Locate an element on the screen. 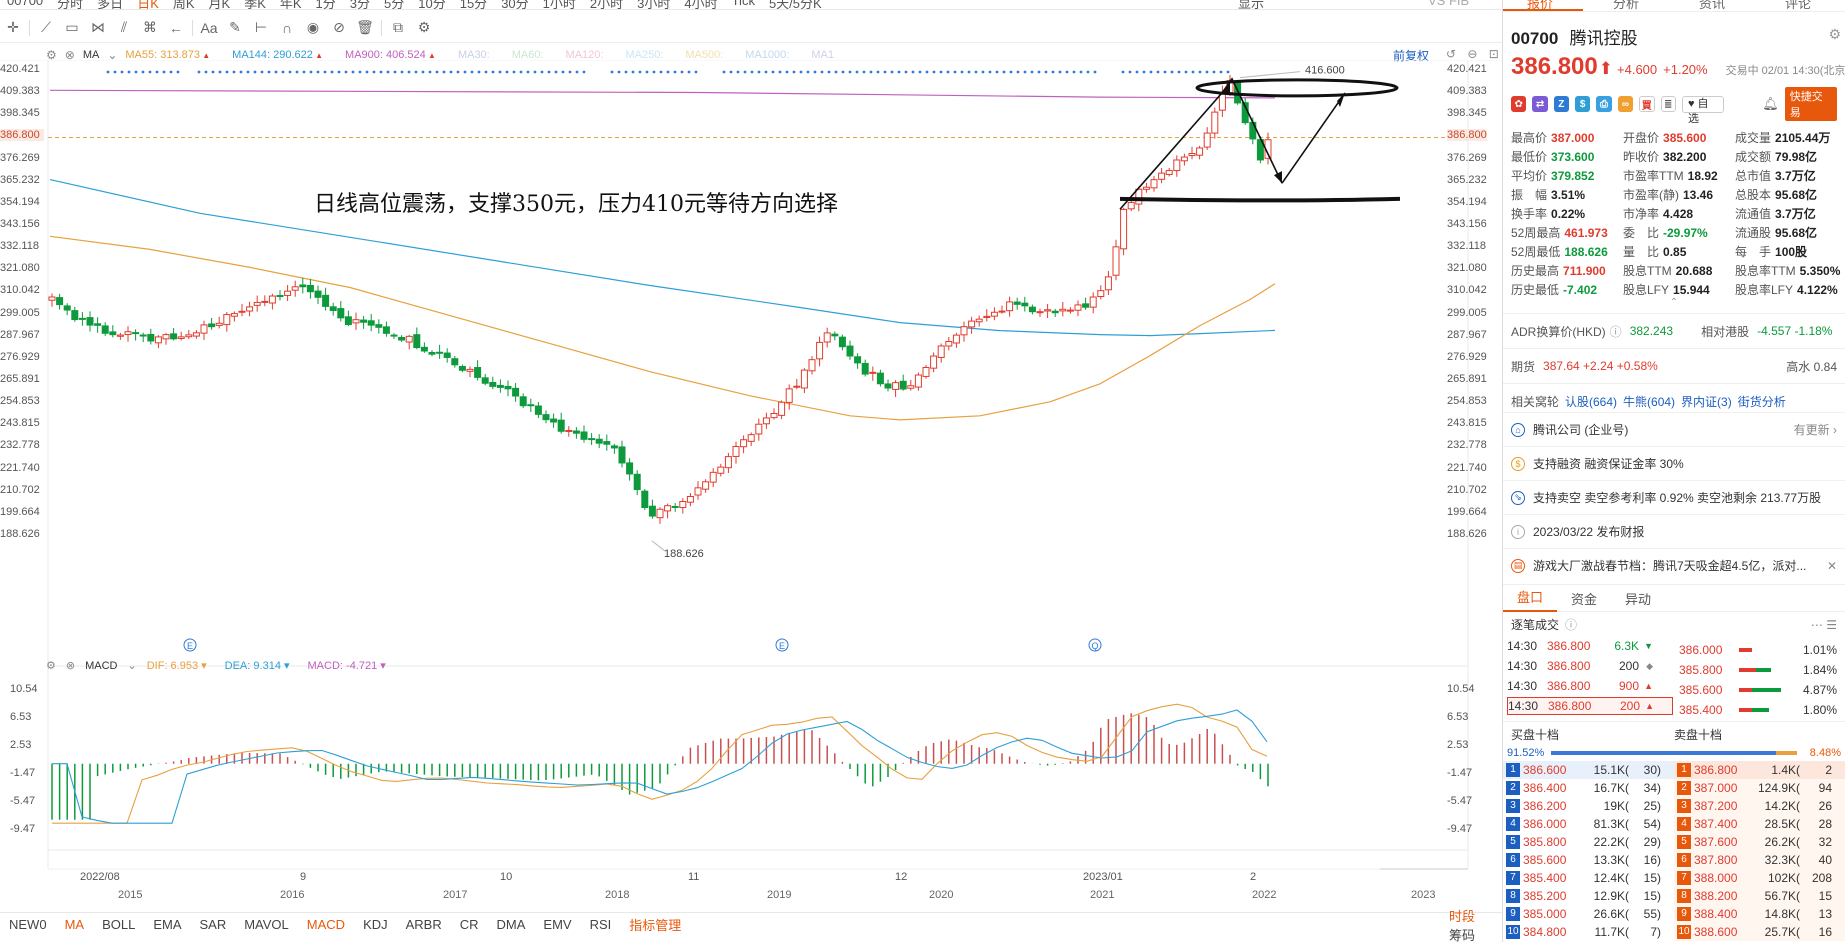 This screenshot has width=1845, height=942. period-10: 5分 is located at coordinates (394, 4).